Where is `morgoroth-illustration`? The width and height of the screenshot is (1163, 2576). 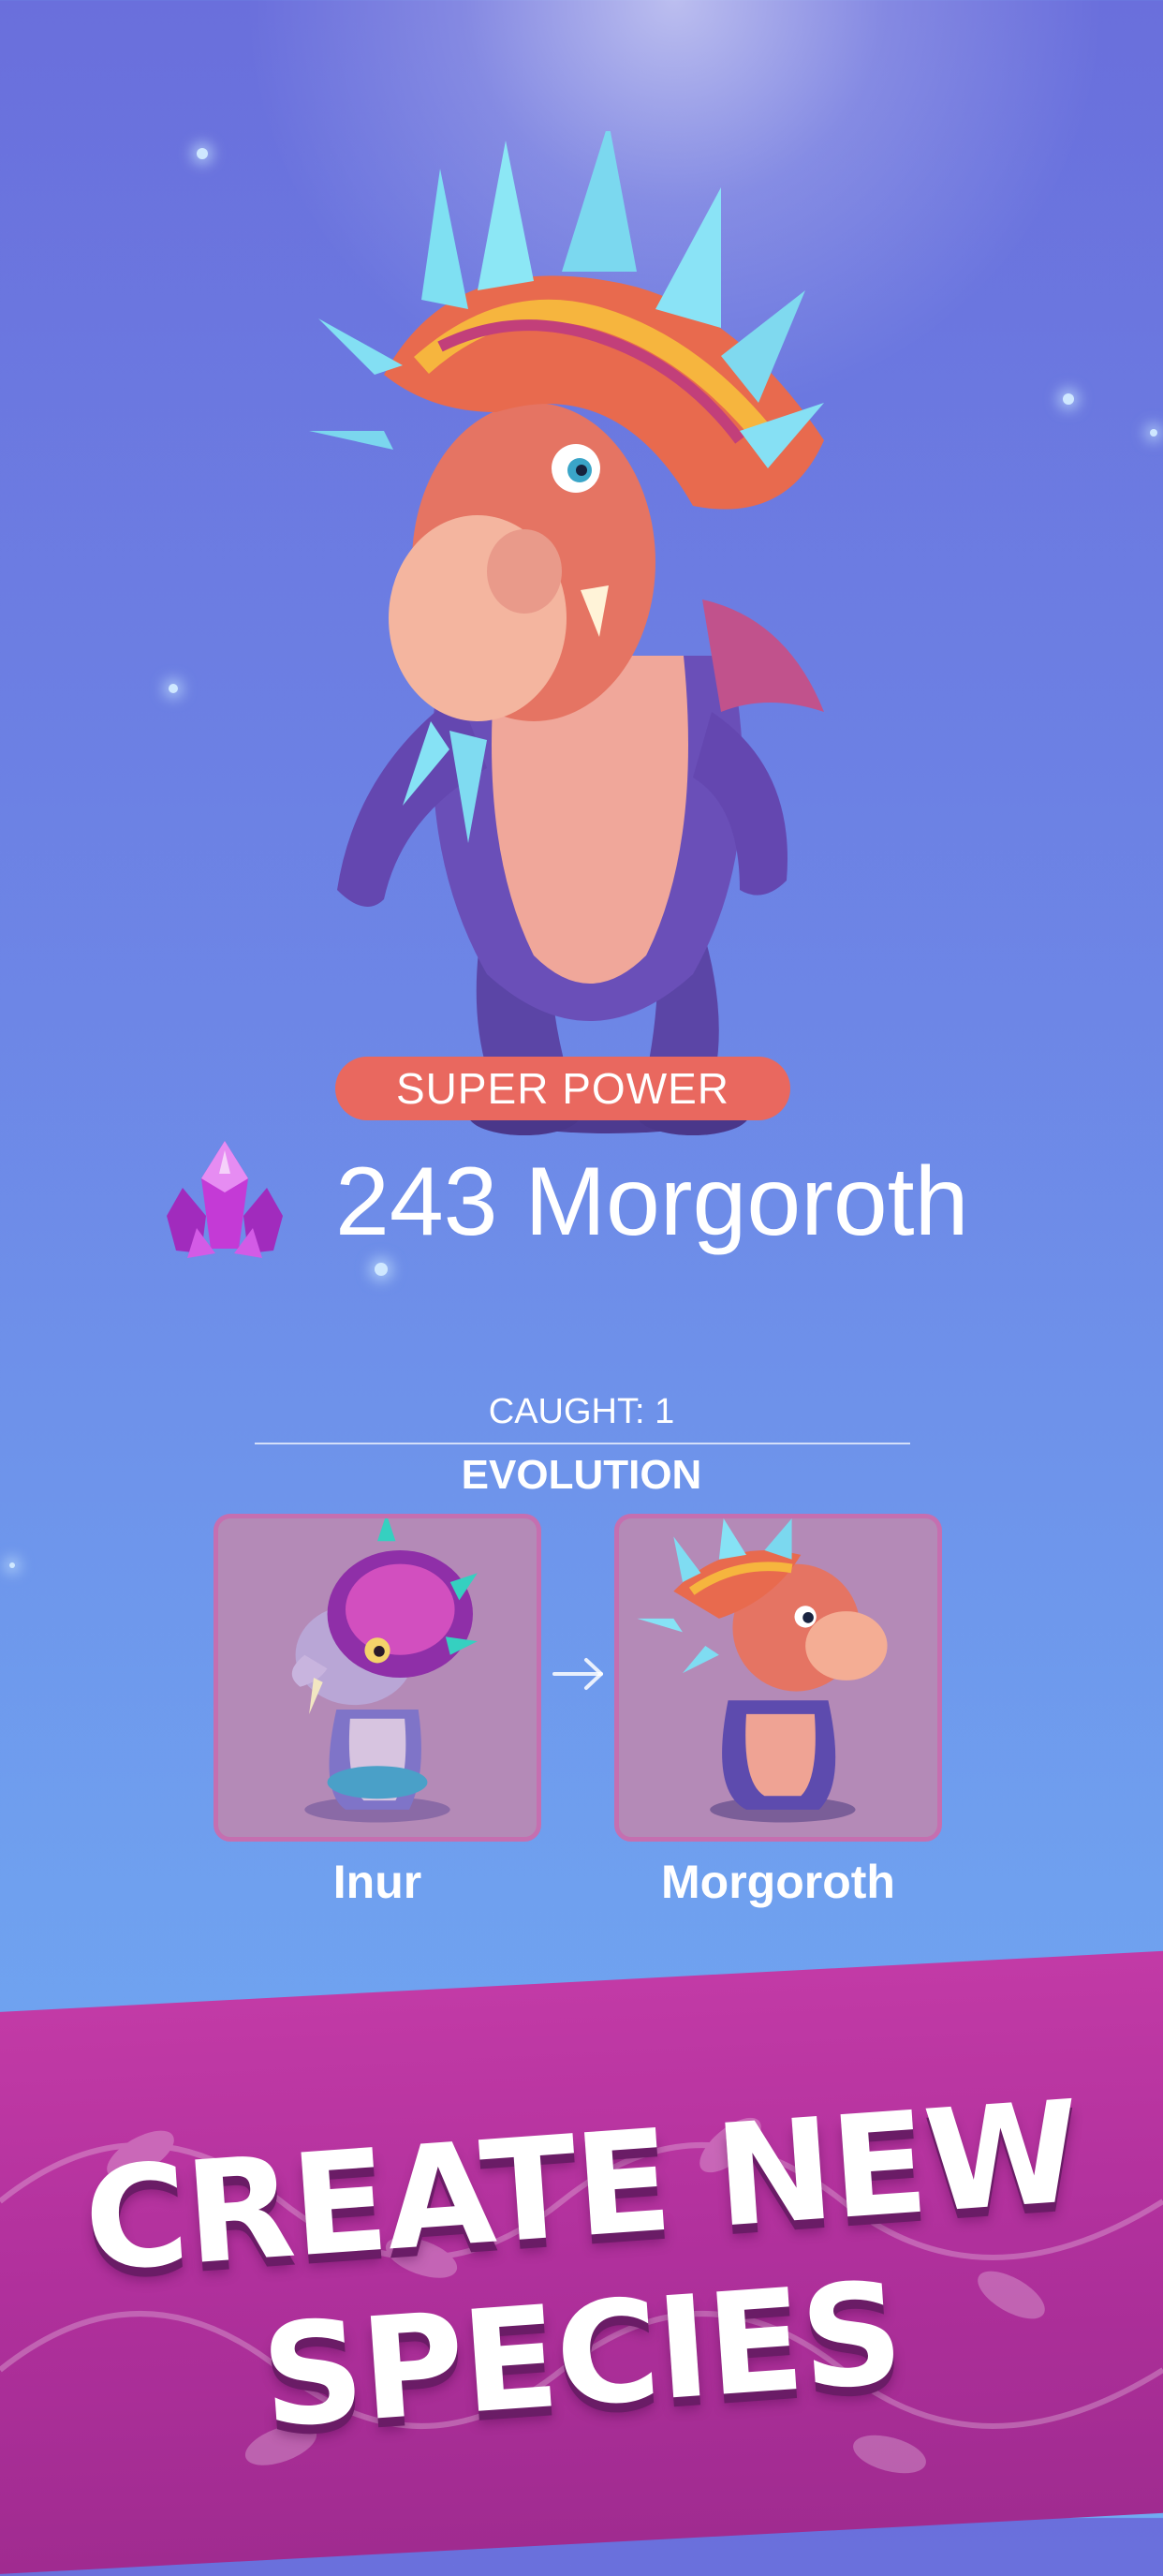 morgoroth-illustration is located at coordinates (763, 1671).